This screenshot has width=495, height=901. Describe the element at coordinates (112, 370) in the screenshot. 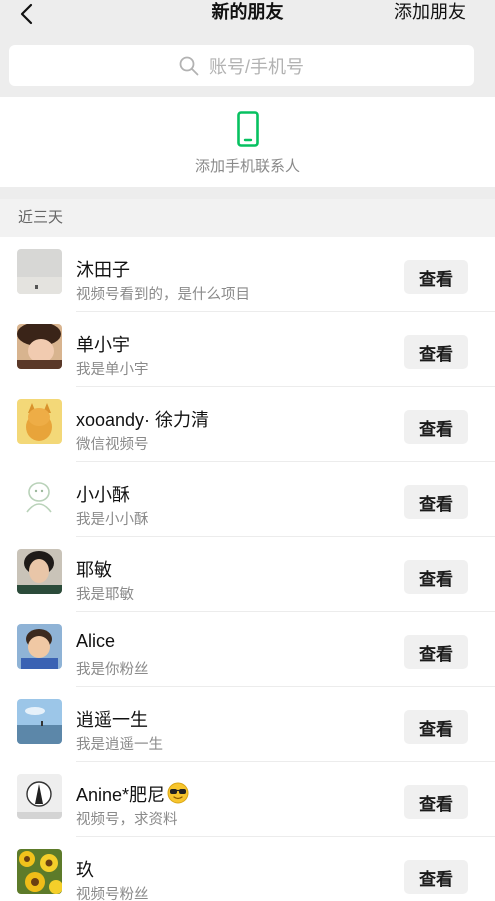

I see `request-message: 我是单小宇` at that location.